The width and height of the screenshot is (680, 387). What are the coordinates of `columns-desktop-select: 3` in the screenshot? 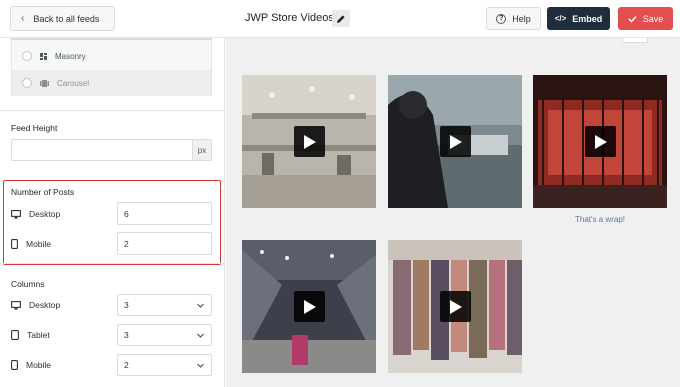 It's located at (164, 305).